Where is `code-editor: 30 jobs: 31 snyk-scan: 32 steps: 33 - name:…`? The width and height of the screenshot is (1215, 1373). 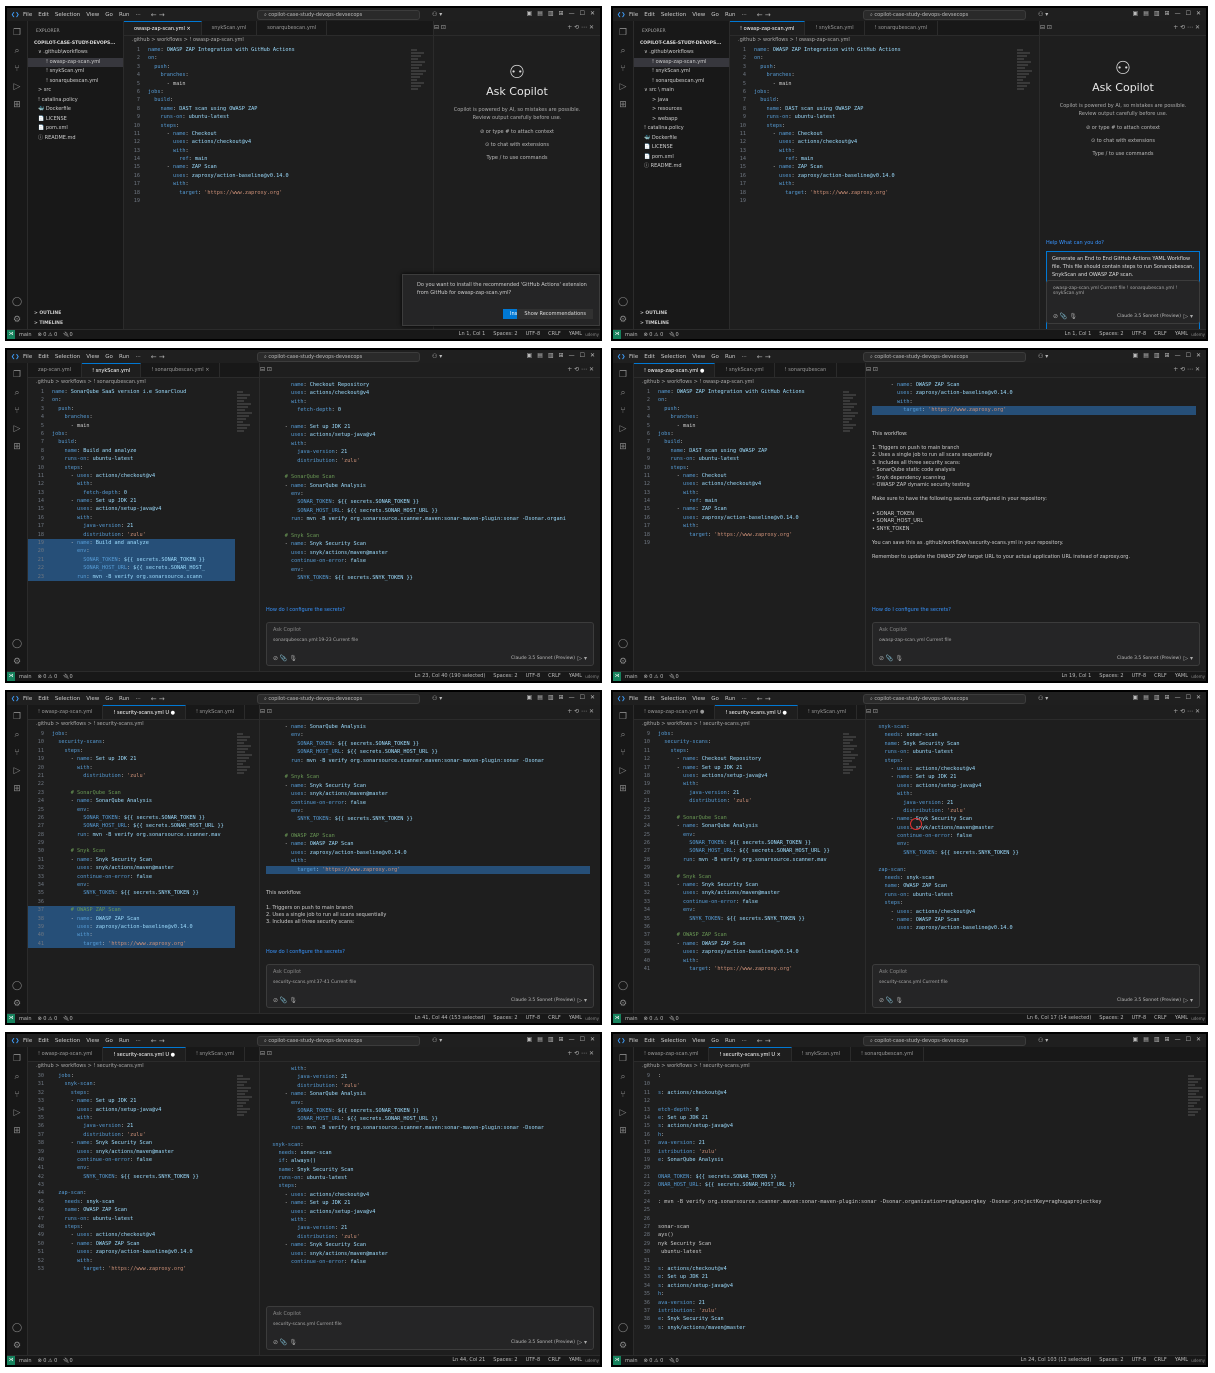
code-editor: 30 jobs: 31 snyk-scan: 32 steps: 33 - name:… is located at coordinates (131, 1211).